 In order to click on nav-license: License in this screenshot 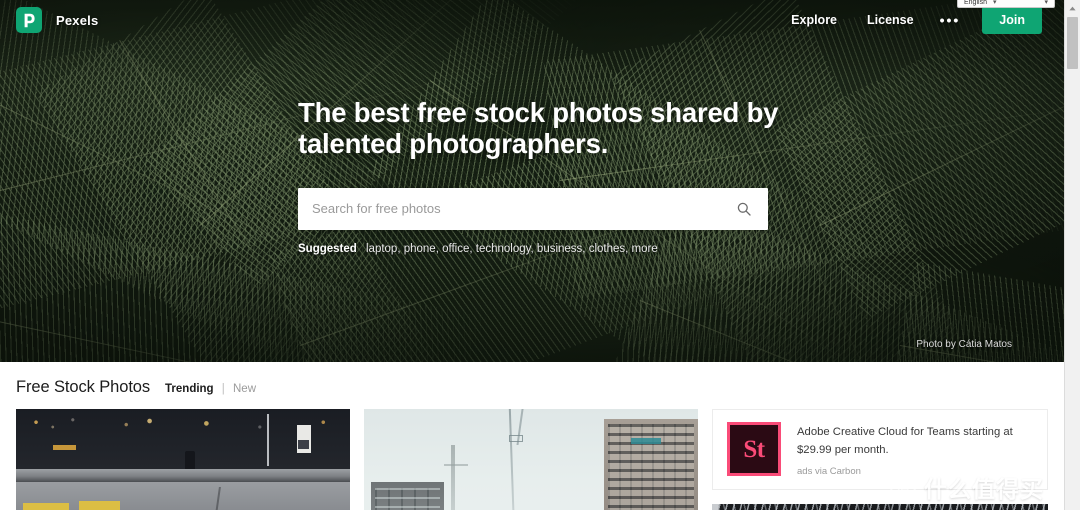, I will do `click(890, 20)`.